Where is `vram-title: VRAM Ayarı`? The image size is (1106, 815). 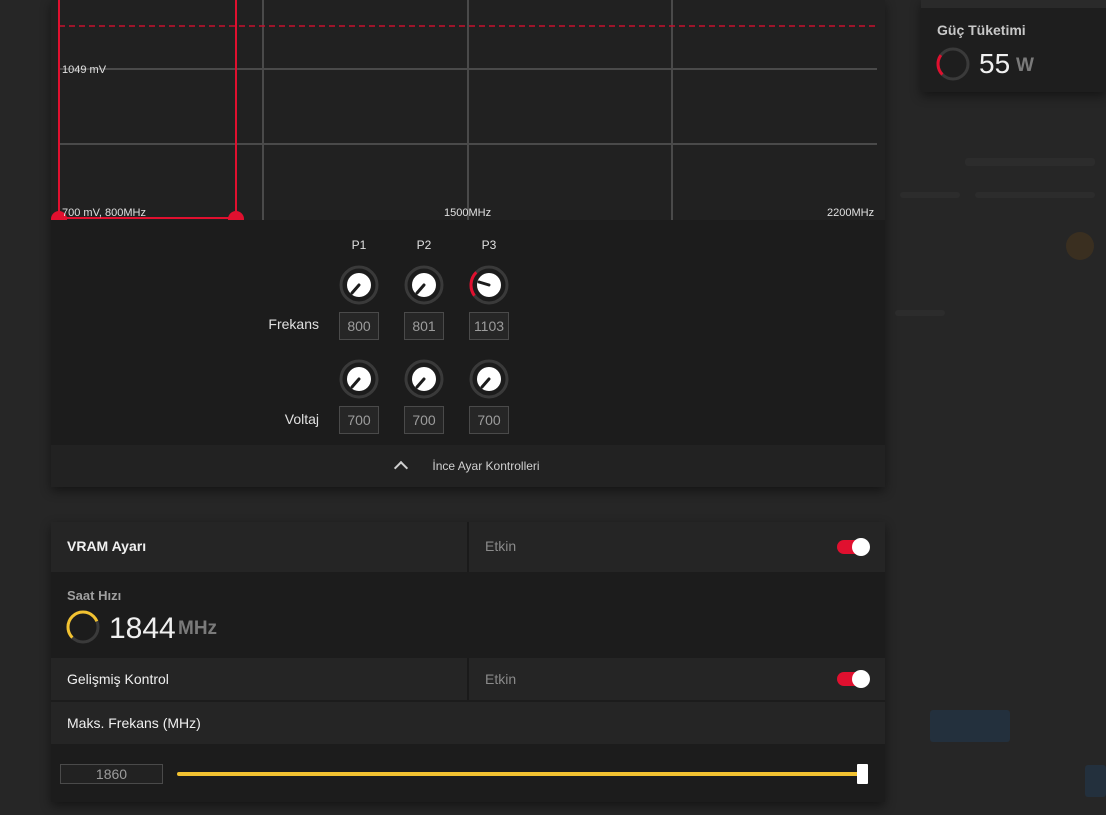 vram-title: VRAM Ayarı is located at coordinates (107, 546).